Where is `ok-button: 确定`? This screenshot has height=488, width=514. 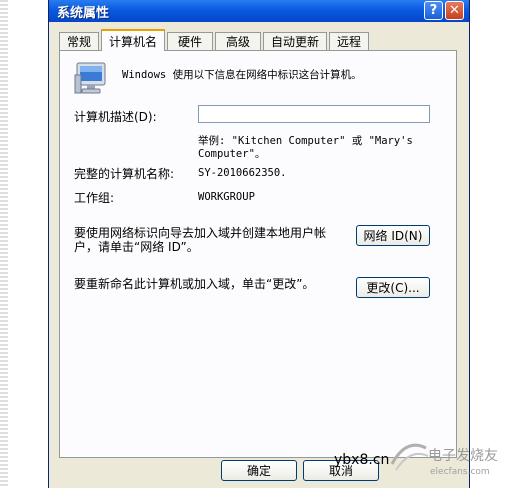 ok-button: 确定 is located at coordinates (259, 470).